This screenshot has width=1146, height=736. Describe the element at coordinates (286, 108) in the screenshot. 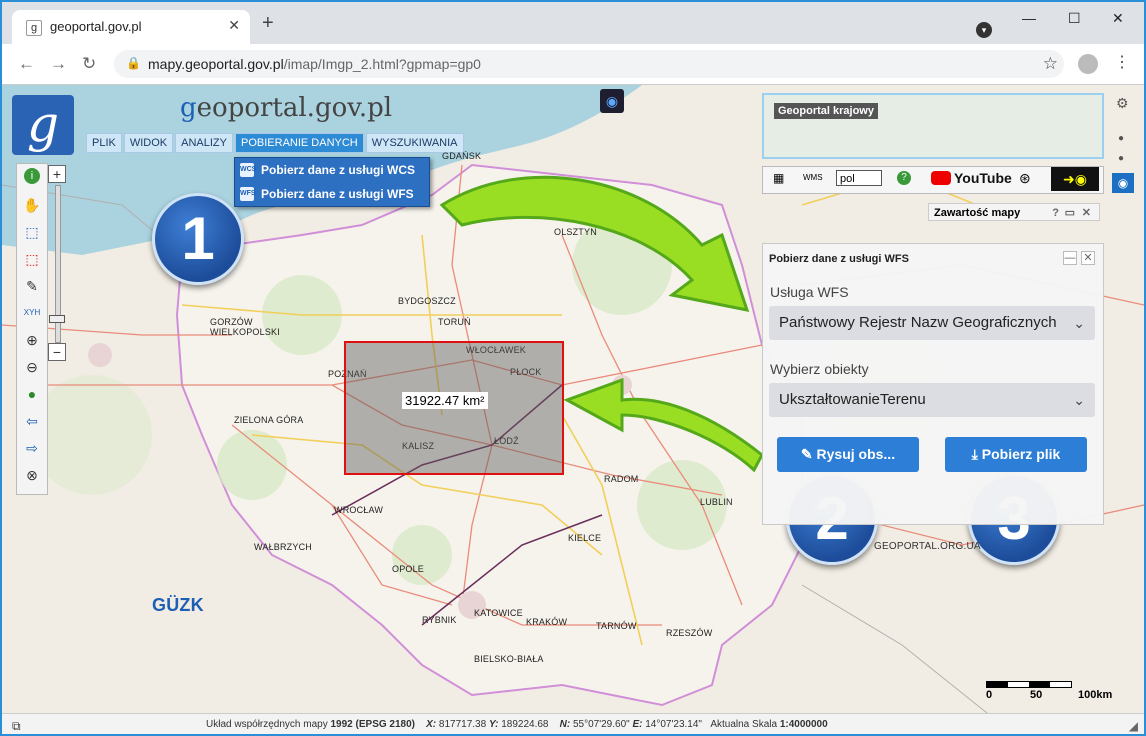

I see `app-title: geoportal.gov.pl` at that location.